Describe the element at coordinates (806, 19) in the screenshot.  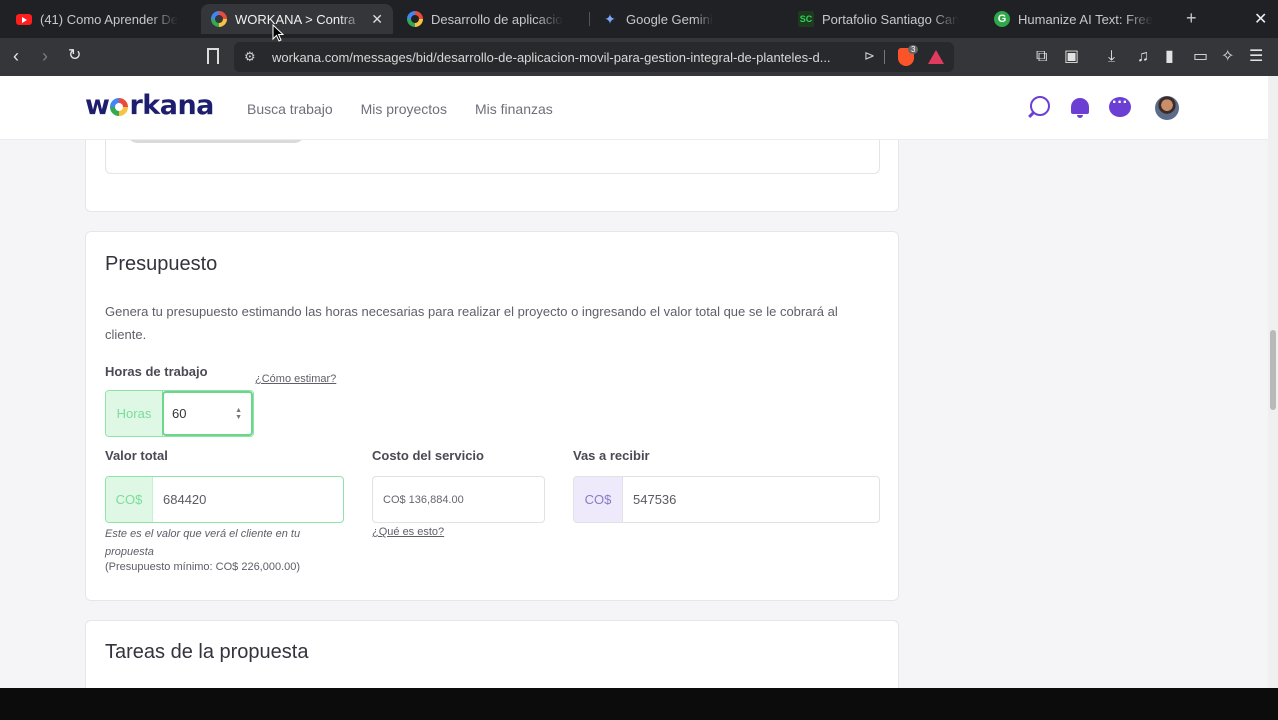
I see `sc-icon: SC` at that location.